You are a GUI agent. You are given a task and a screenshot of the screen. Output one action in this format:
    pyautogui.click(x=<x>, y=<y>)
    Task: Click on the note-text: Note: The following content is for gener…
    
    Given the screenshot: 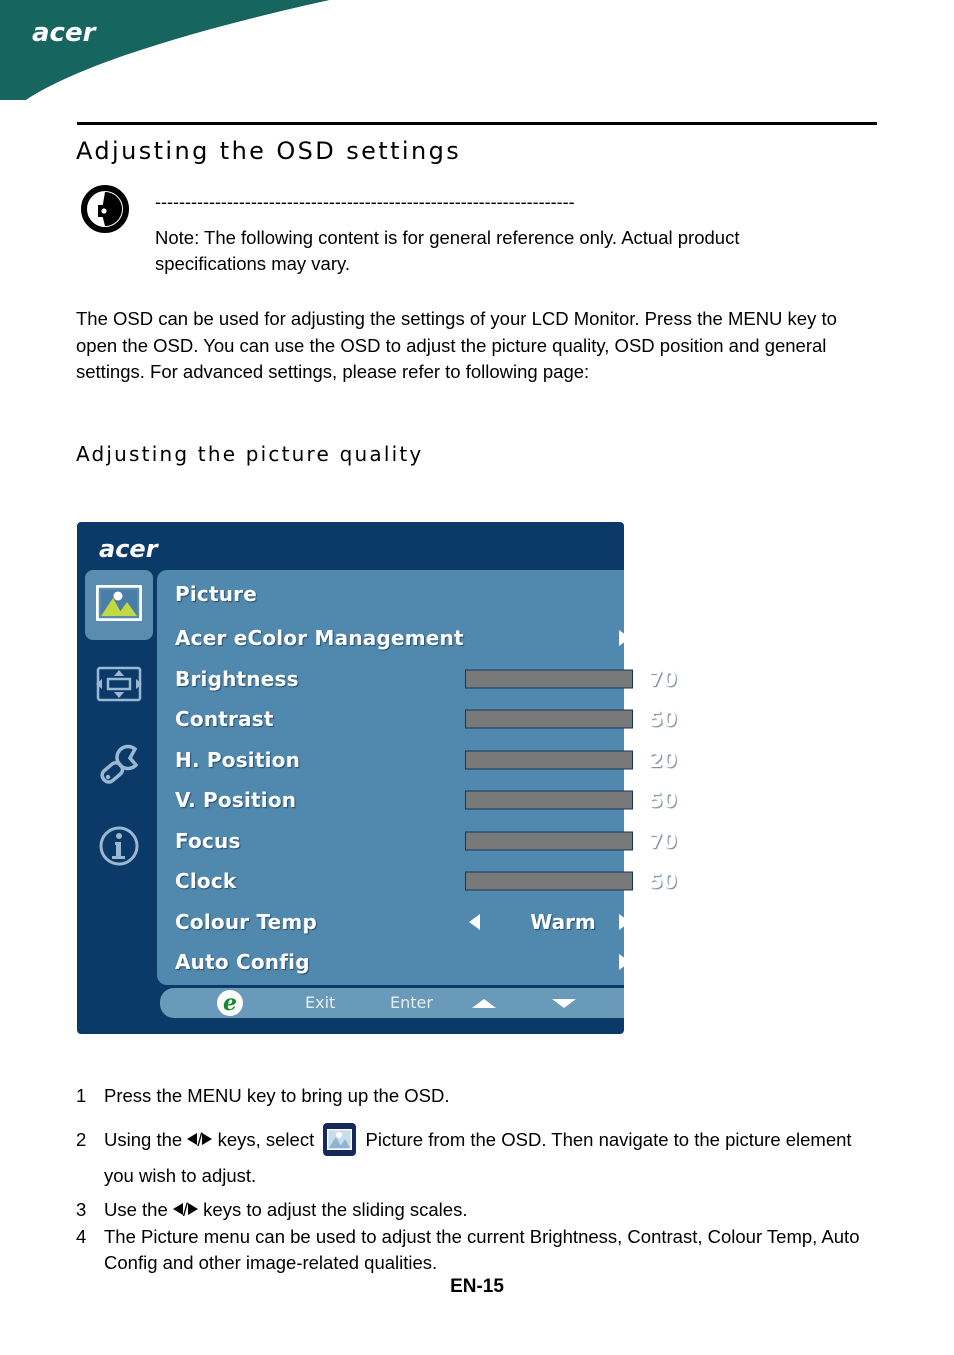 What is the action you would take?
    pyautogui.click(x=447, y=250)
    